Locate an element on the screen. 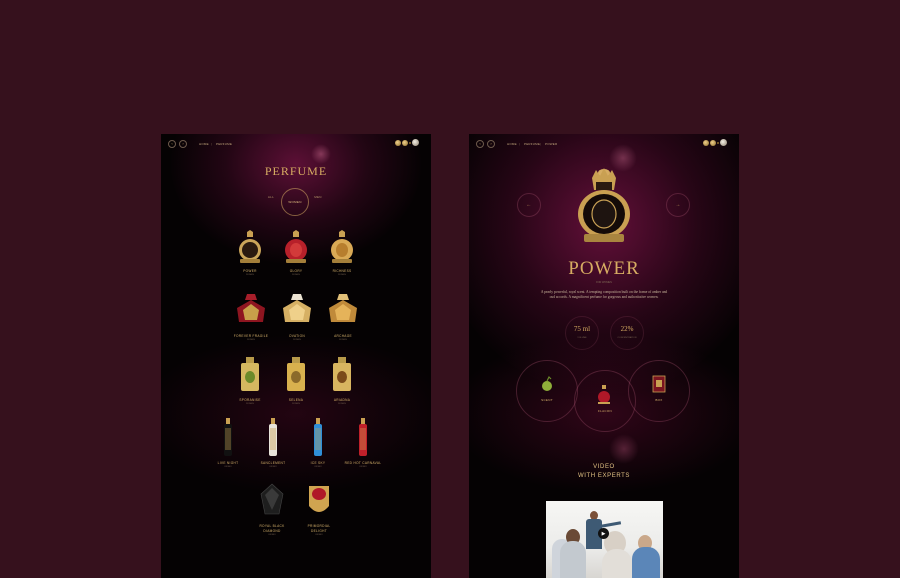 The width and height of the screenshot is (900, 578). filter-all: ALL is located at coordinates (271, 197).